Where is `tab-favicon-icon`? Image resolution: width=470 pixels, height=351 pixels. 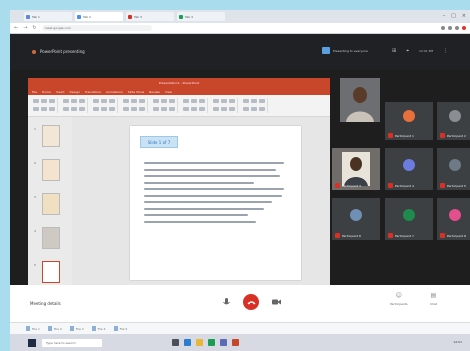 tab-favicon-icon is located at coordinates (79, 16).